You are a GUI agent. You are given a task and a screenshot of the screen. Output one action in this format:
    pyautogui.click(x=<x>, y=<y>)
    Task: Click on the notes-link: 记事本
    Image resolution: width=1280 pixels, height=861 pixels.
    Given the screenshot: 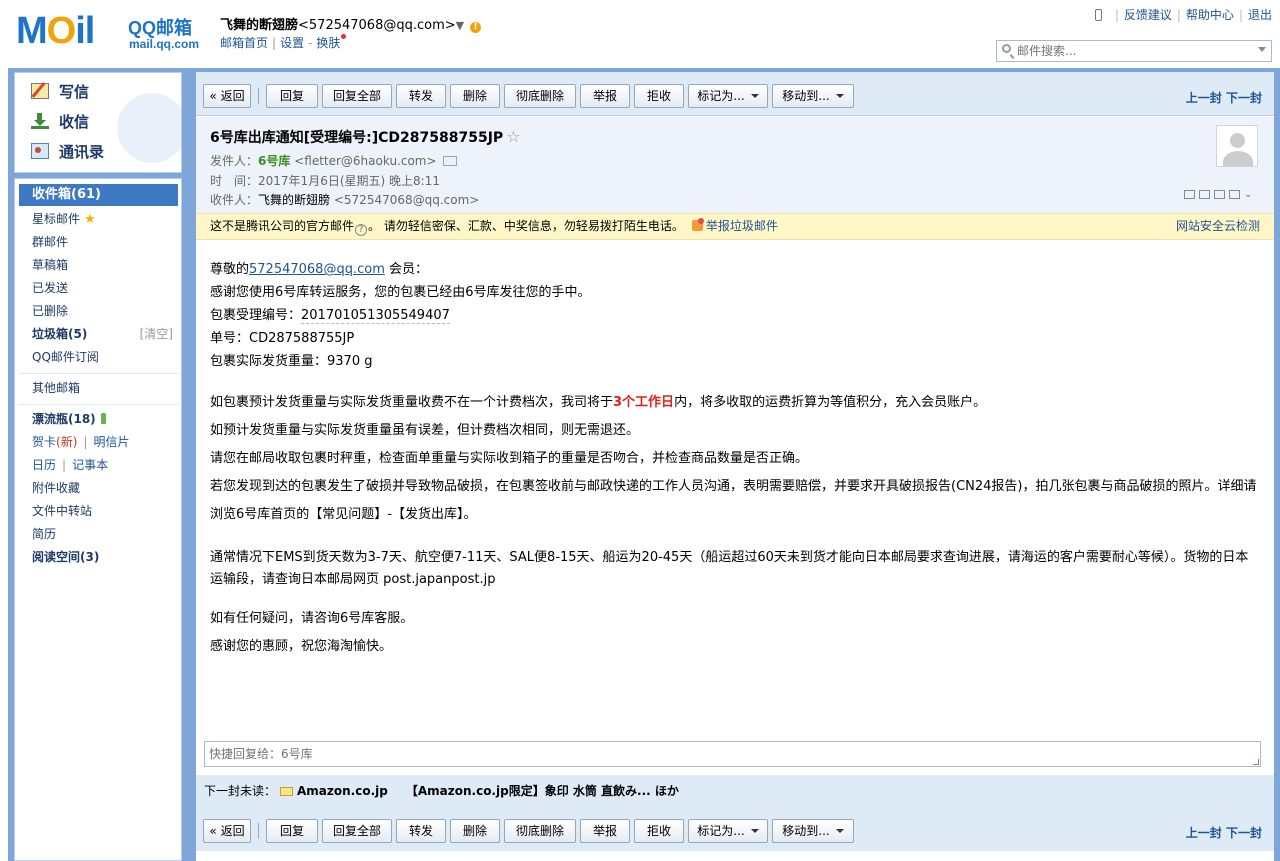 What is the action you would take?
    pyautogui.click(x=90, y=465)
    